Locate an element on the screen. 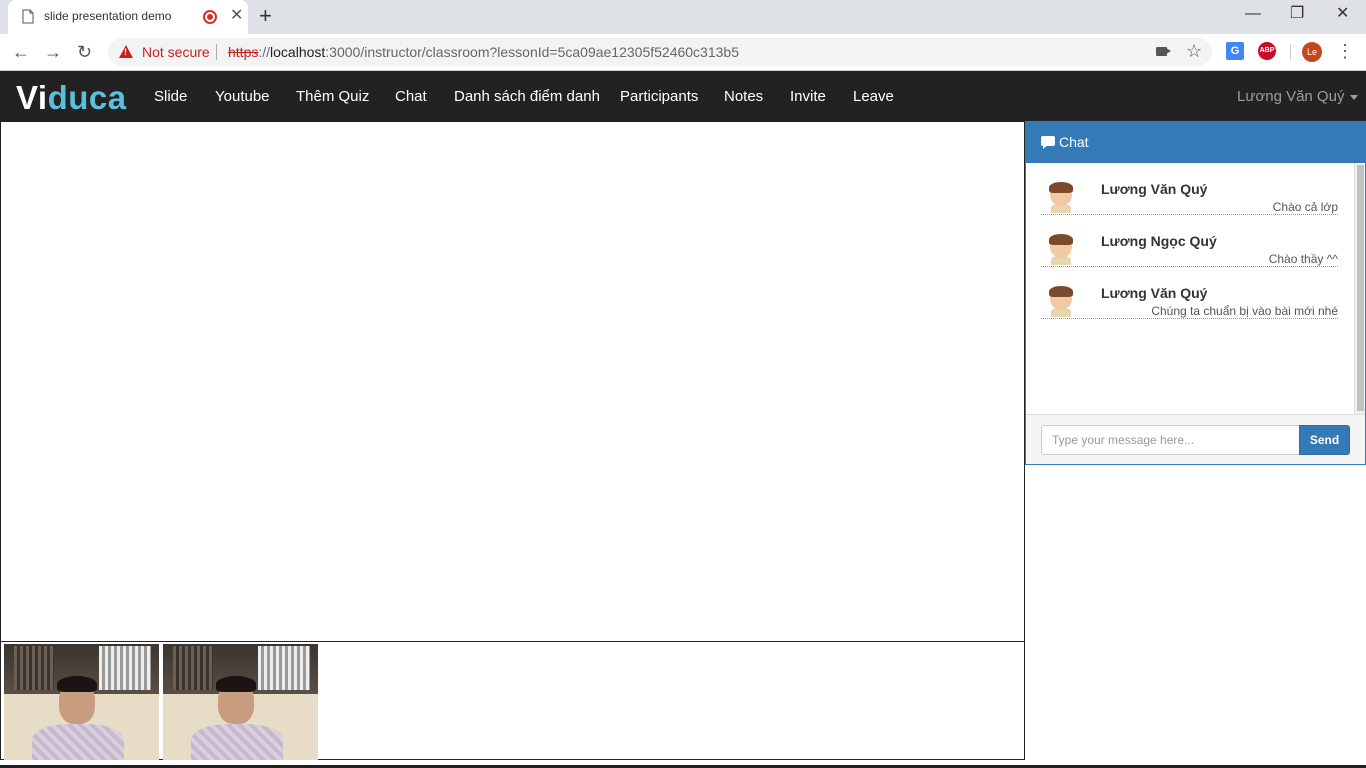 The image size is (1366, 768). tab-close-button: ✕ is located at coordinates (236, 16).